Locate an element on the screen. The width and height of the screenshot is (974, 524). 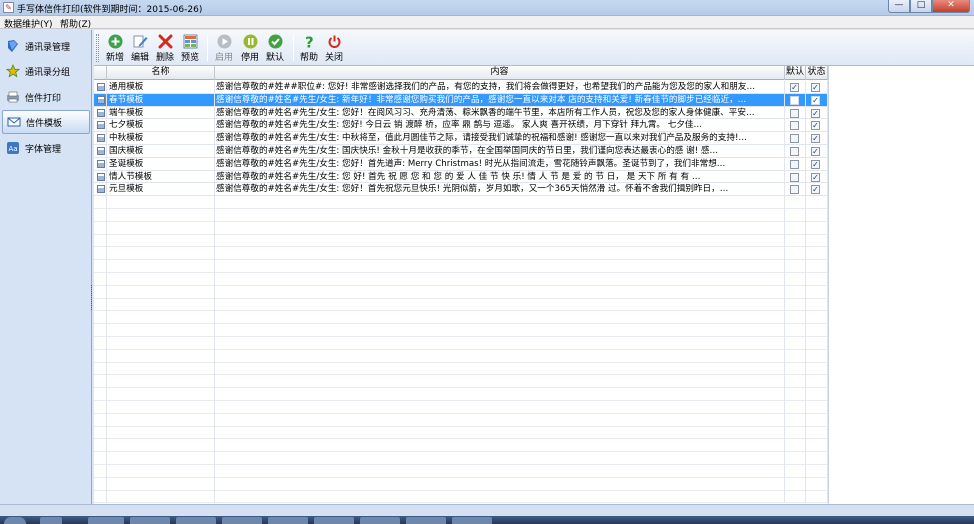
maximize-button: □ is located at coordinates (921, 6).